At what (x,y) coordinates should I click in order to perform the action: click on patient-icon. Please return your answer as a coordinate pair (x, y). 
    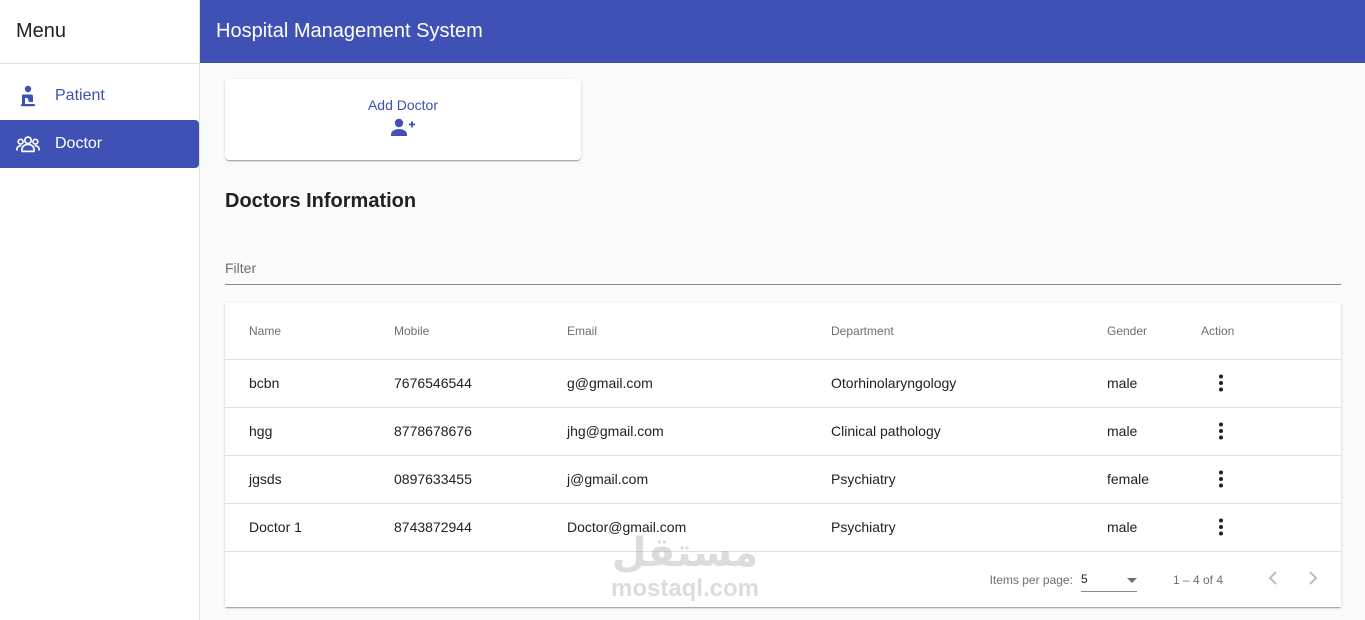
    Looking at the image, I should click on (28, 96).